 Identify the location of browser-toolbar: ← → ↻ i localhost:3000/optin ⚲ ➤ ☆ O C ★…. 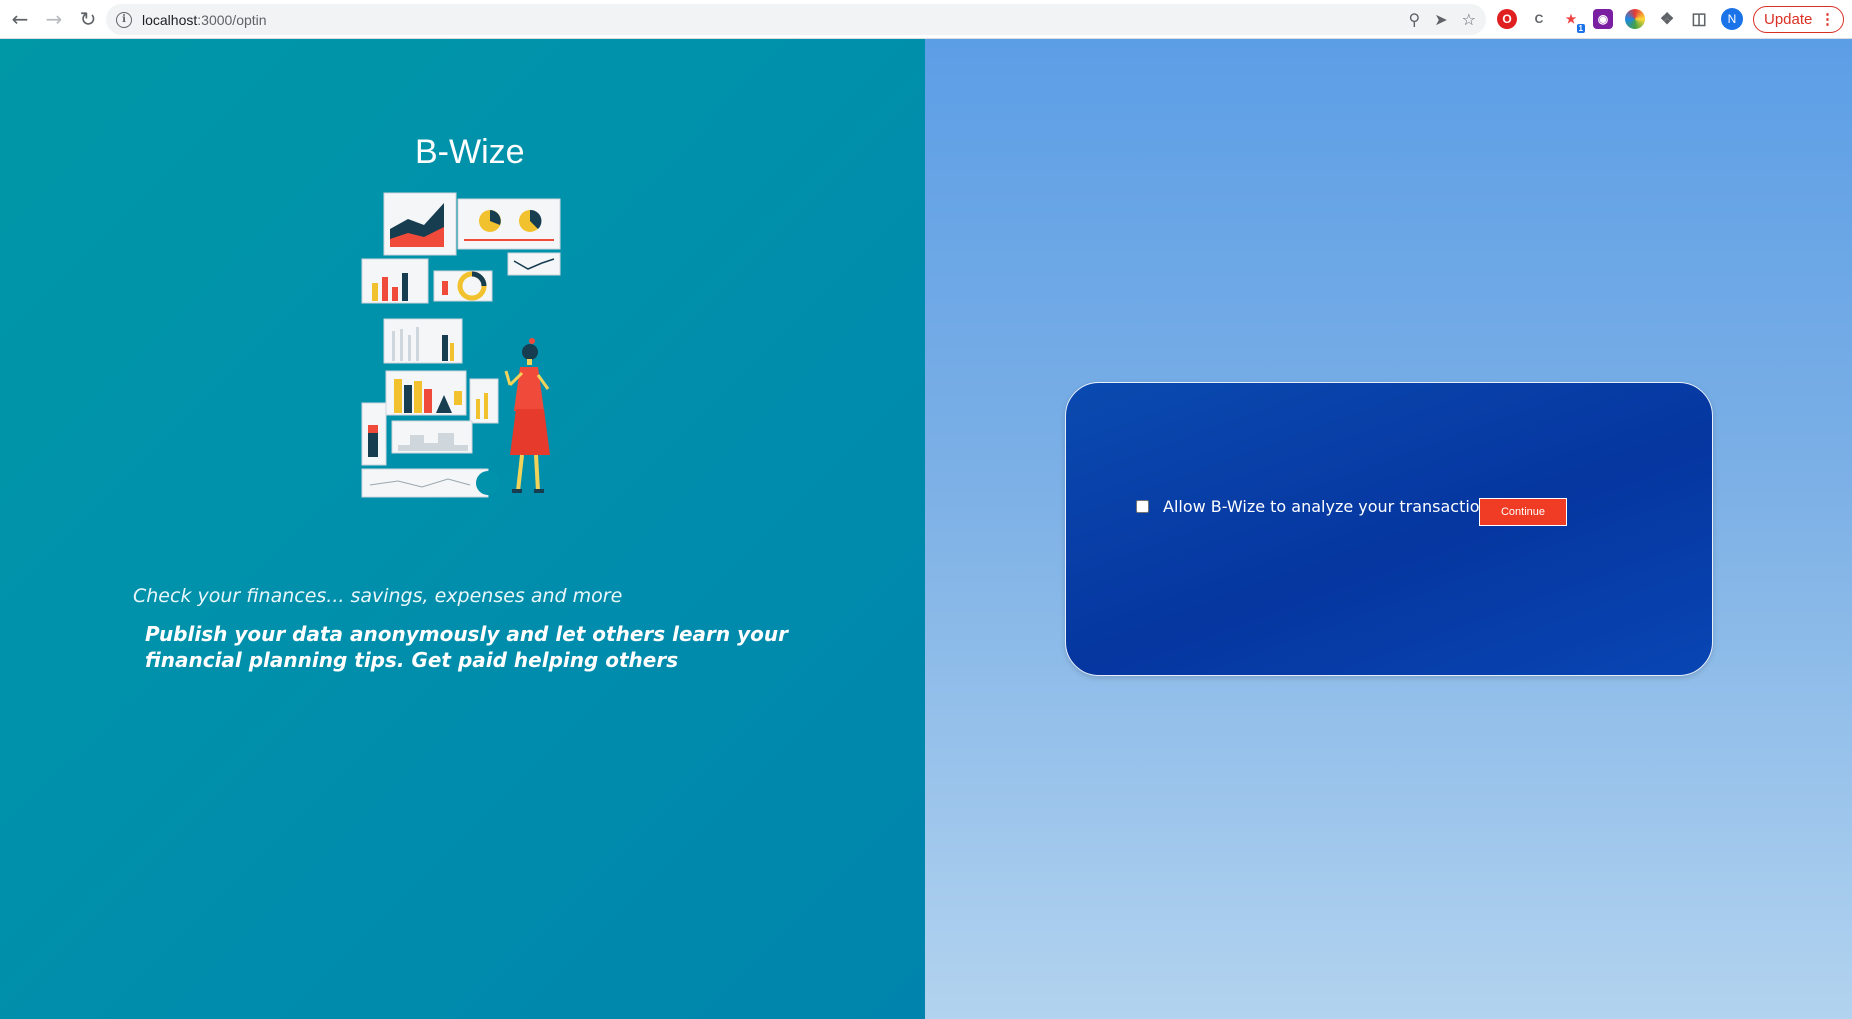
(926, 19).